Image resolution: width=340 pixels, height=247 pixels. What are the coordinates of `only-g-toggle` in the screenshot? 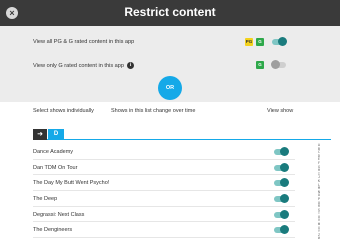 It's located at (278, 64).